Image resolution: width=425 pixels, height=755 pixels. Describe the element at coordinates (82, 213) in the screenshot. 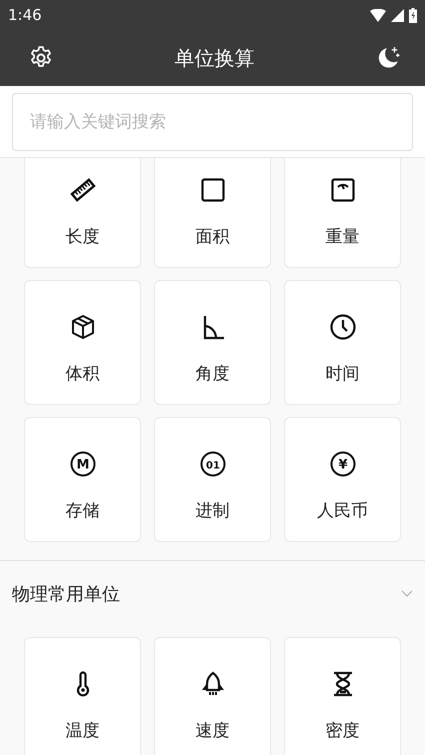

I see `unit-card: 长度` at that location.